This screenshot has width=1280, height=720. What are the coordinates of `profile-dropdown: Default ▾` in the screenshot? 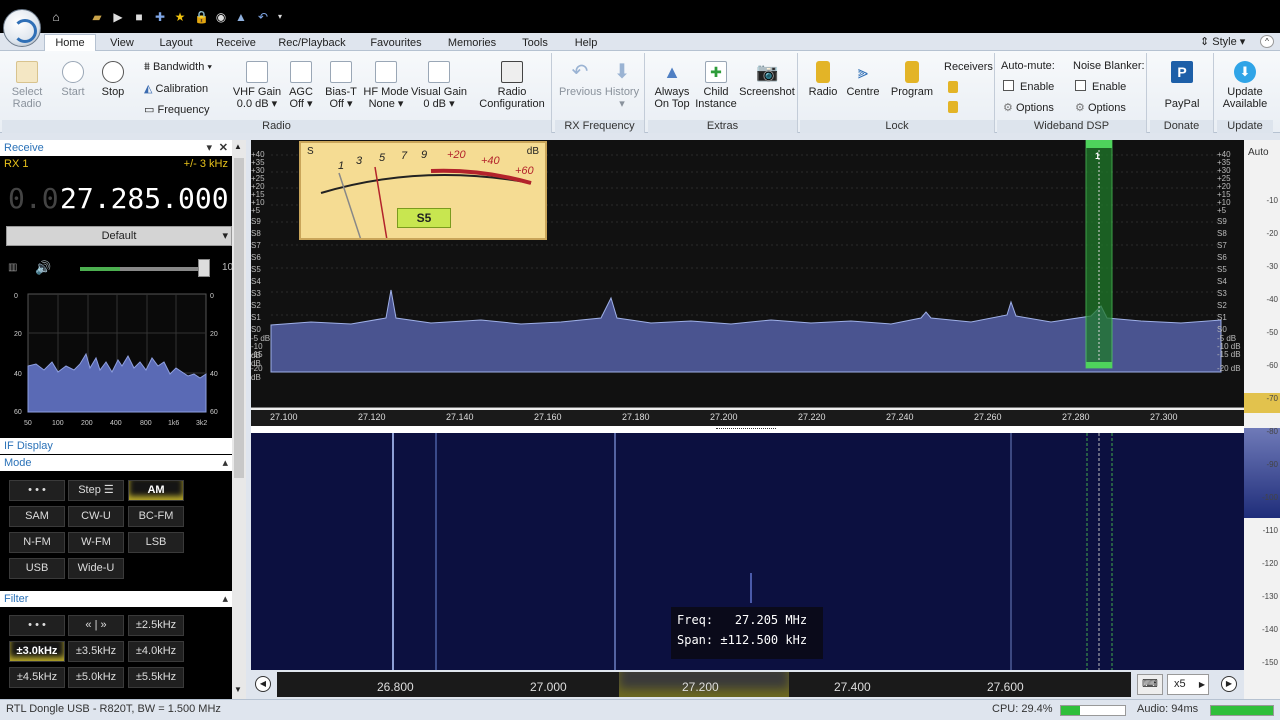 It's located at (119, 236).